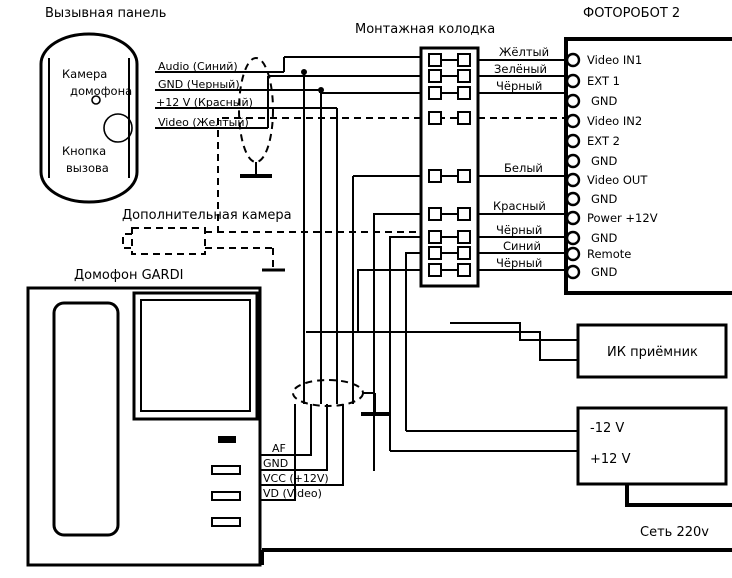 Image resolution: width=732 pixels, height=578 pixels. What do you see at coordinates (198, 66) in the screenshot?
I see `wire-label-audio: Audio (Синий)` at bounding box center [198, 66].